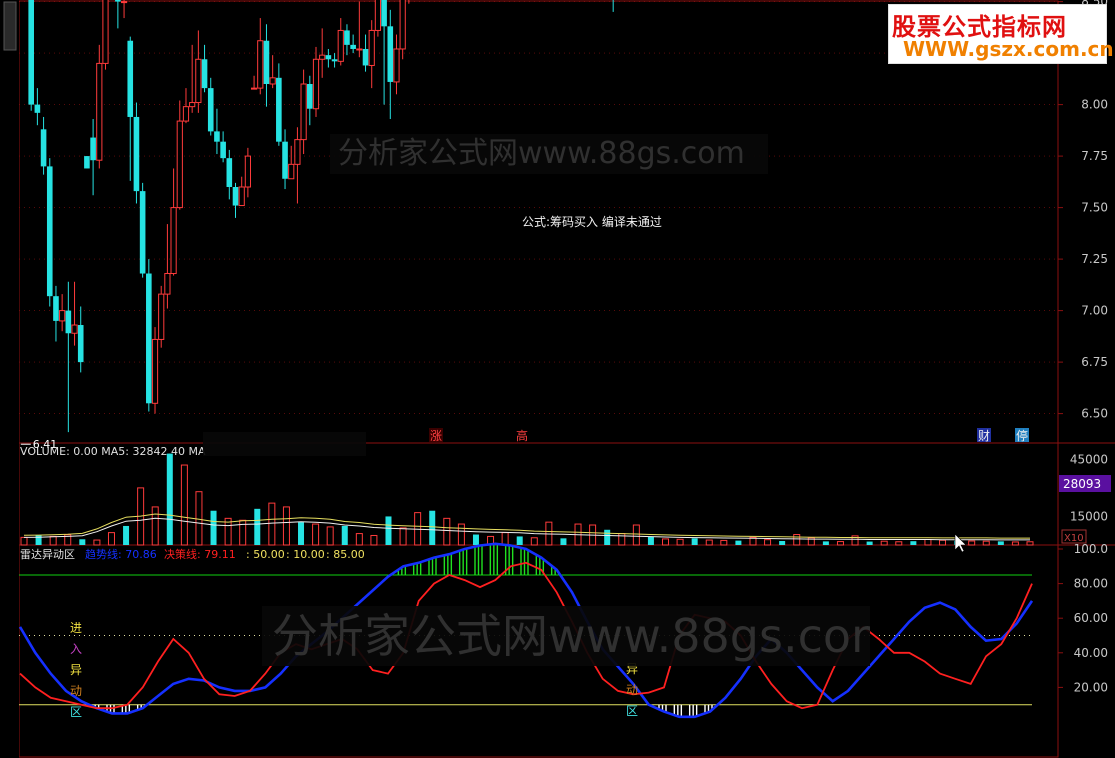 The width and height of the screenshot is (1115, 758). Describe the element at coordinates (200, 554) in the screenshot. I see `decision-line-legend: 决策线: 79.11` at that location.